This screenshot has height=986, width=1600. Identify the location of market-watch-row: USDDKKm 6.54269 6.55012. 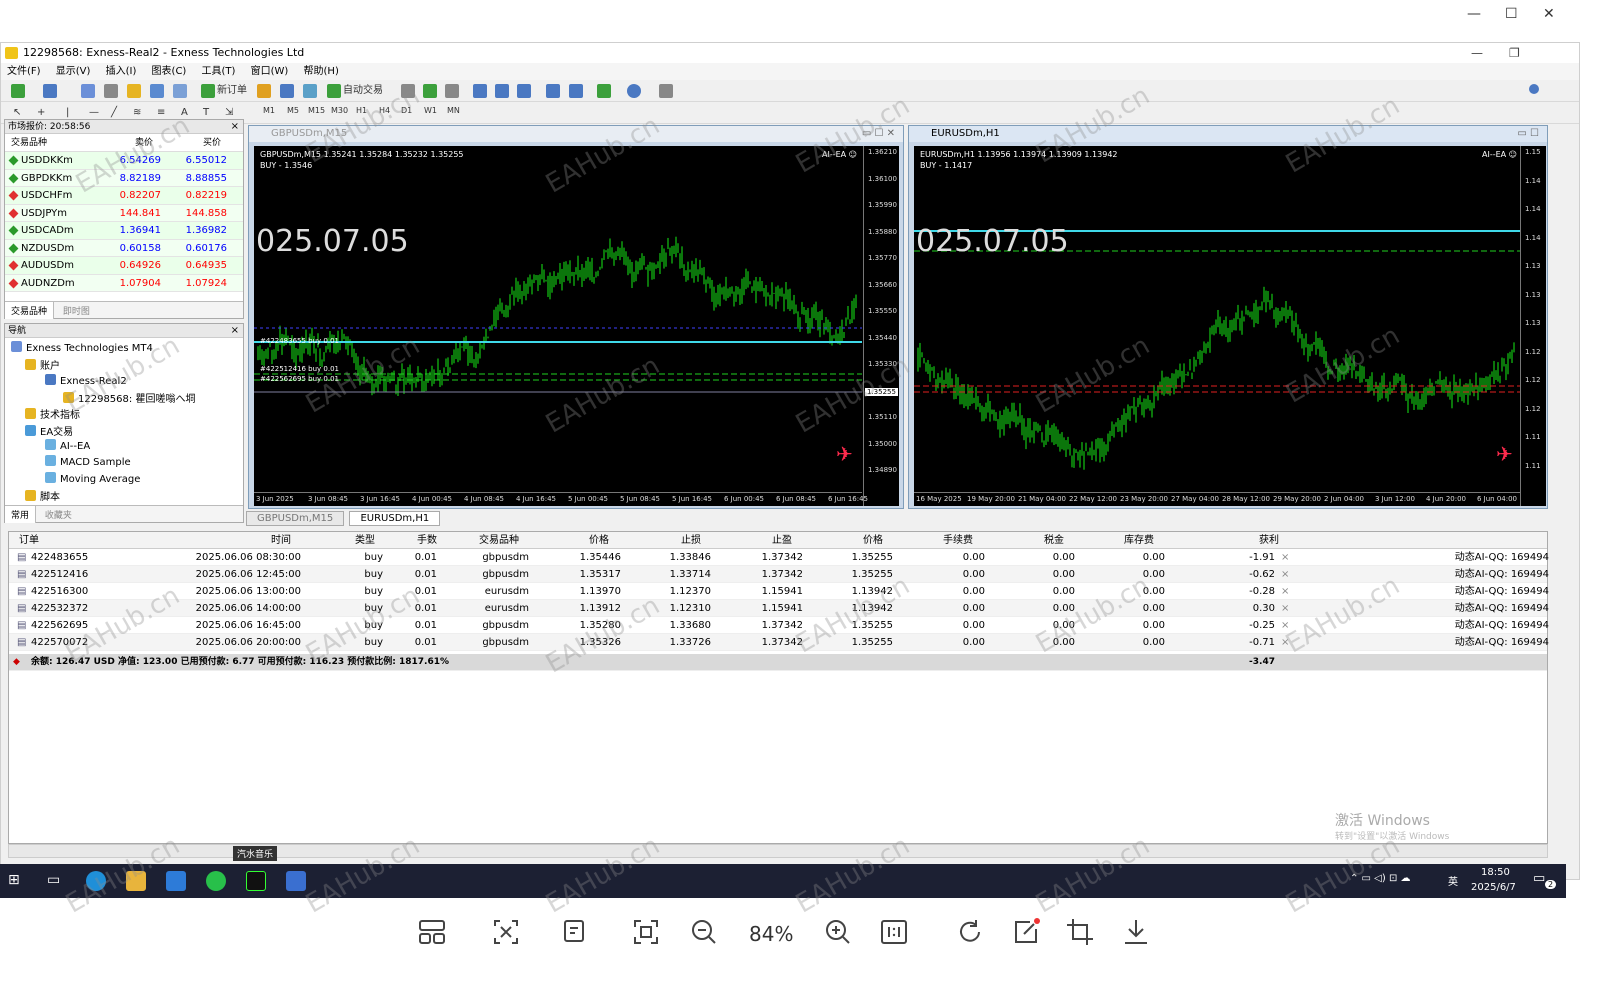
(124, 161).